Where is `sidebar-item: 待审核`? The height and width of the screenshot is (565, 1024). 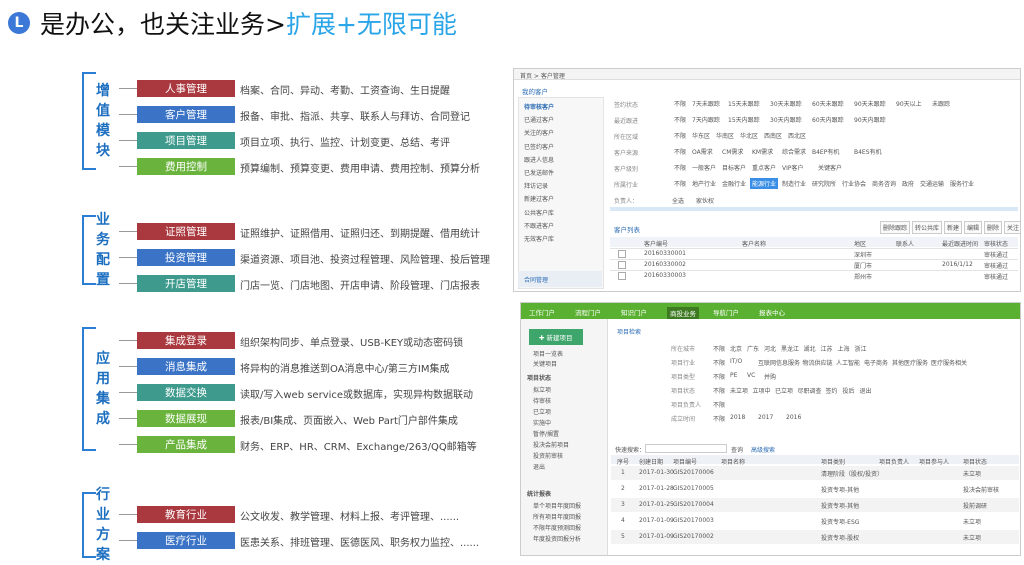 sidebar-item: 待审核 is located at coordinates (542, 400).